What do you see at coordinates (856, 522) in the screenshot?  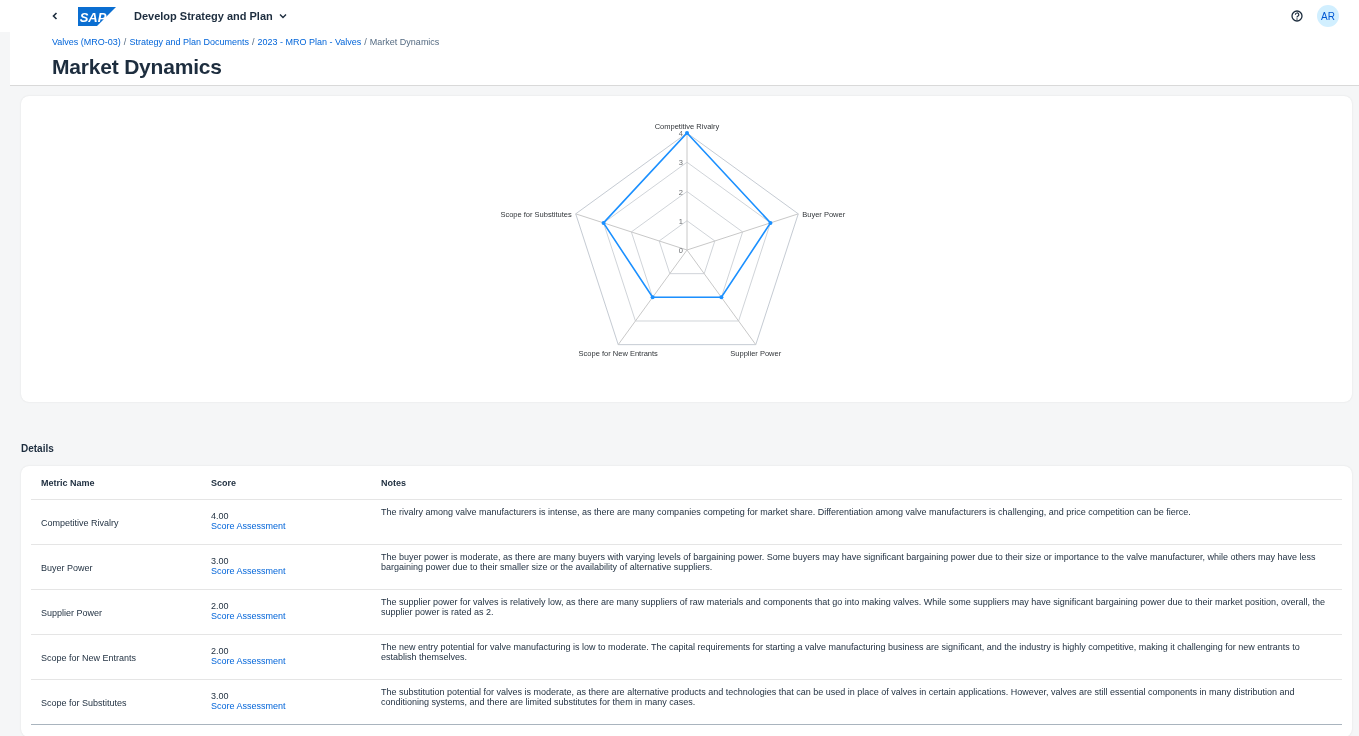 I see `notes-cell: The rivalry among valve manufacturers is intense, as there are many companies competing for market share. Differentiation among valve manufacturers is challenging, and price competition can be fierce.` at bounding box center [856, 522].